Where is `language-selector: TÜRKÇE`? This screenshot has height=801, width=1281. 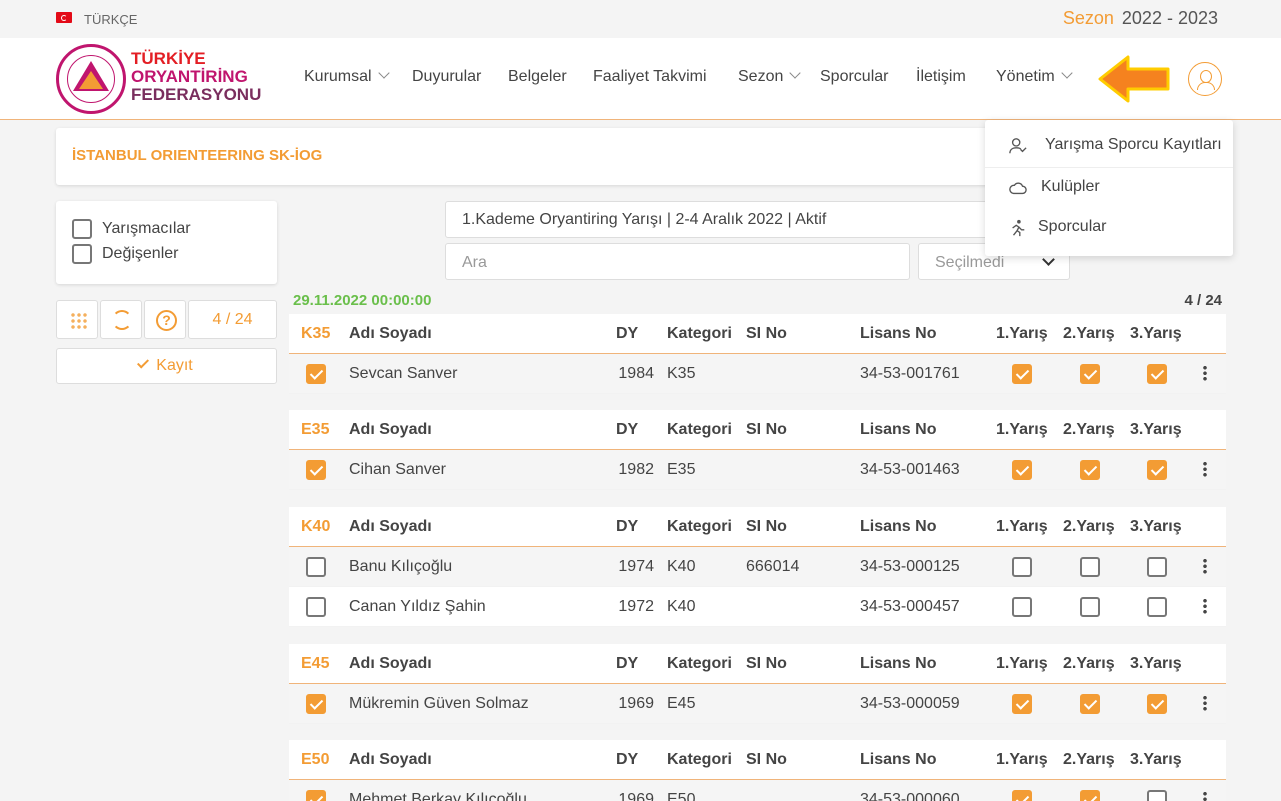
language-selector: TÜRKÇE is located at coordinates (110, 19).